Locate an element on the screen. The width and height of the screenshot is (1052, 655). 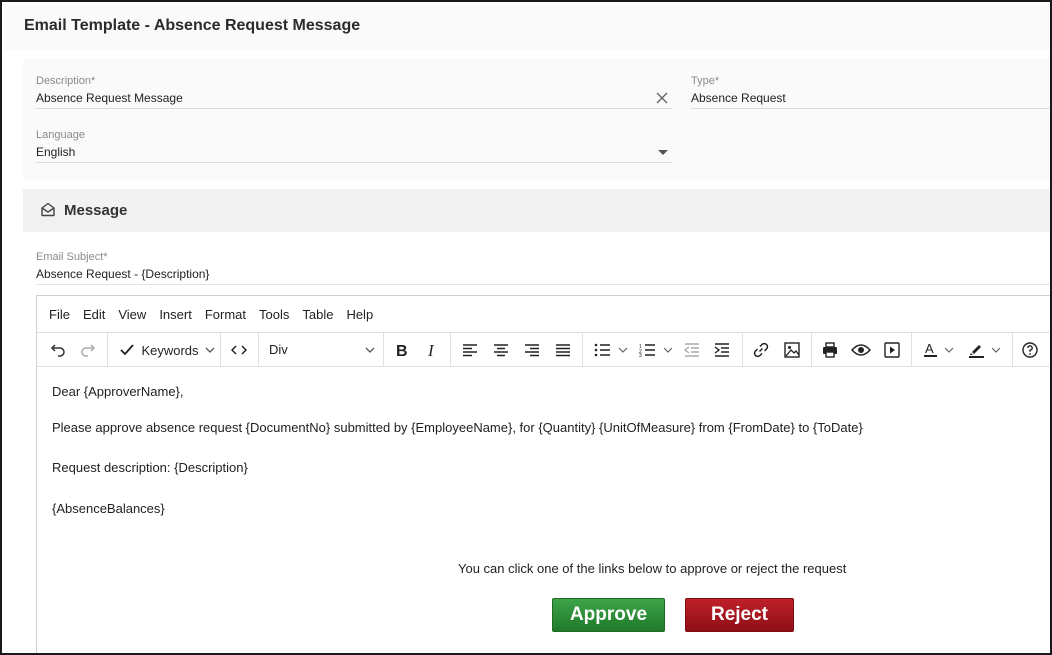
menu-insert: Insert is located at coordinates (175, 314).